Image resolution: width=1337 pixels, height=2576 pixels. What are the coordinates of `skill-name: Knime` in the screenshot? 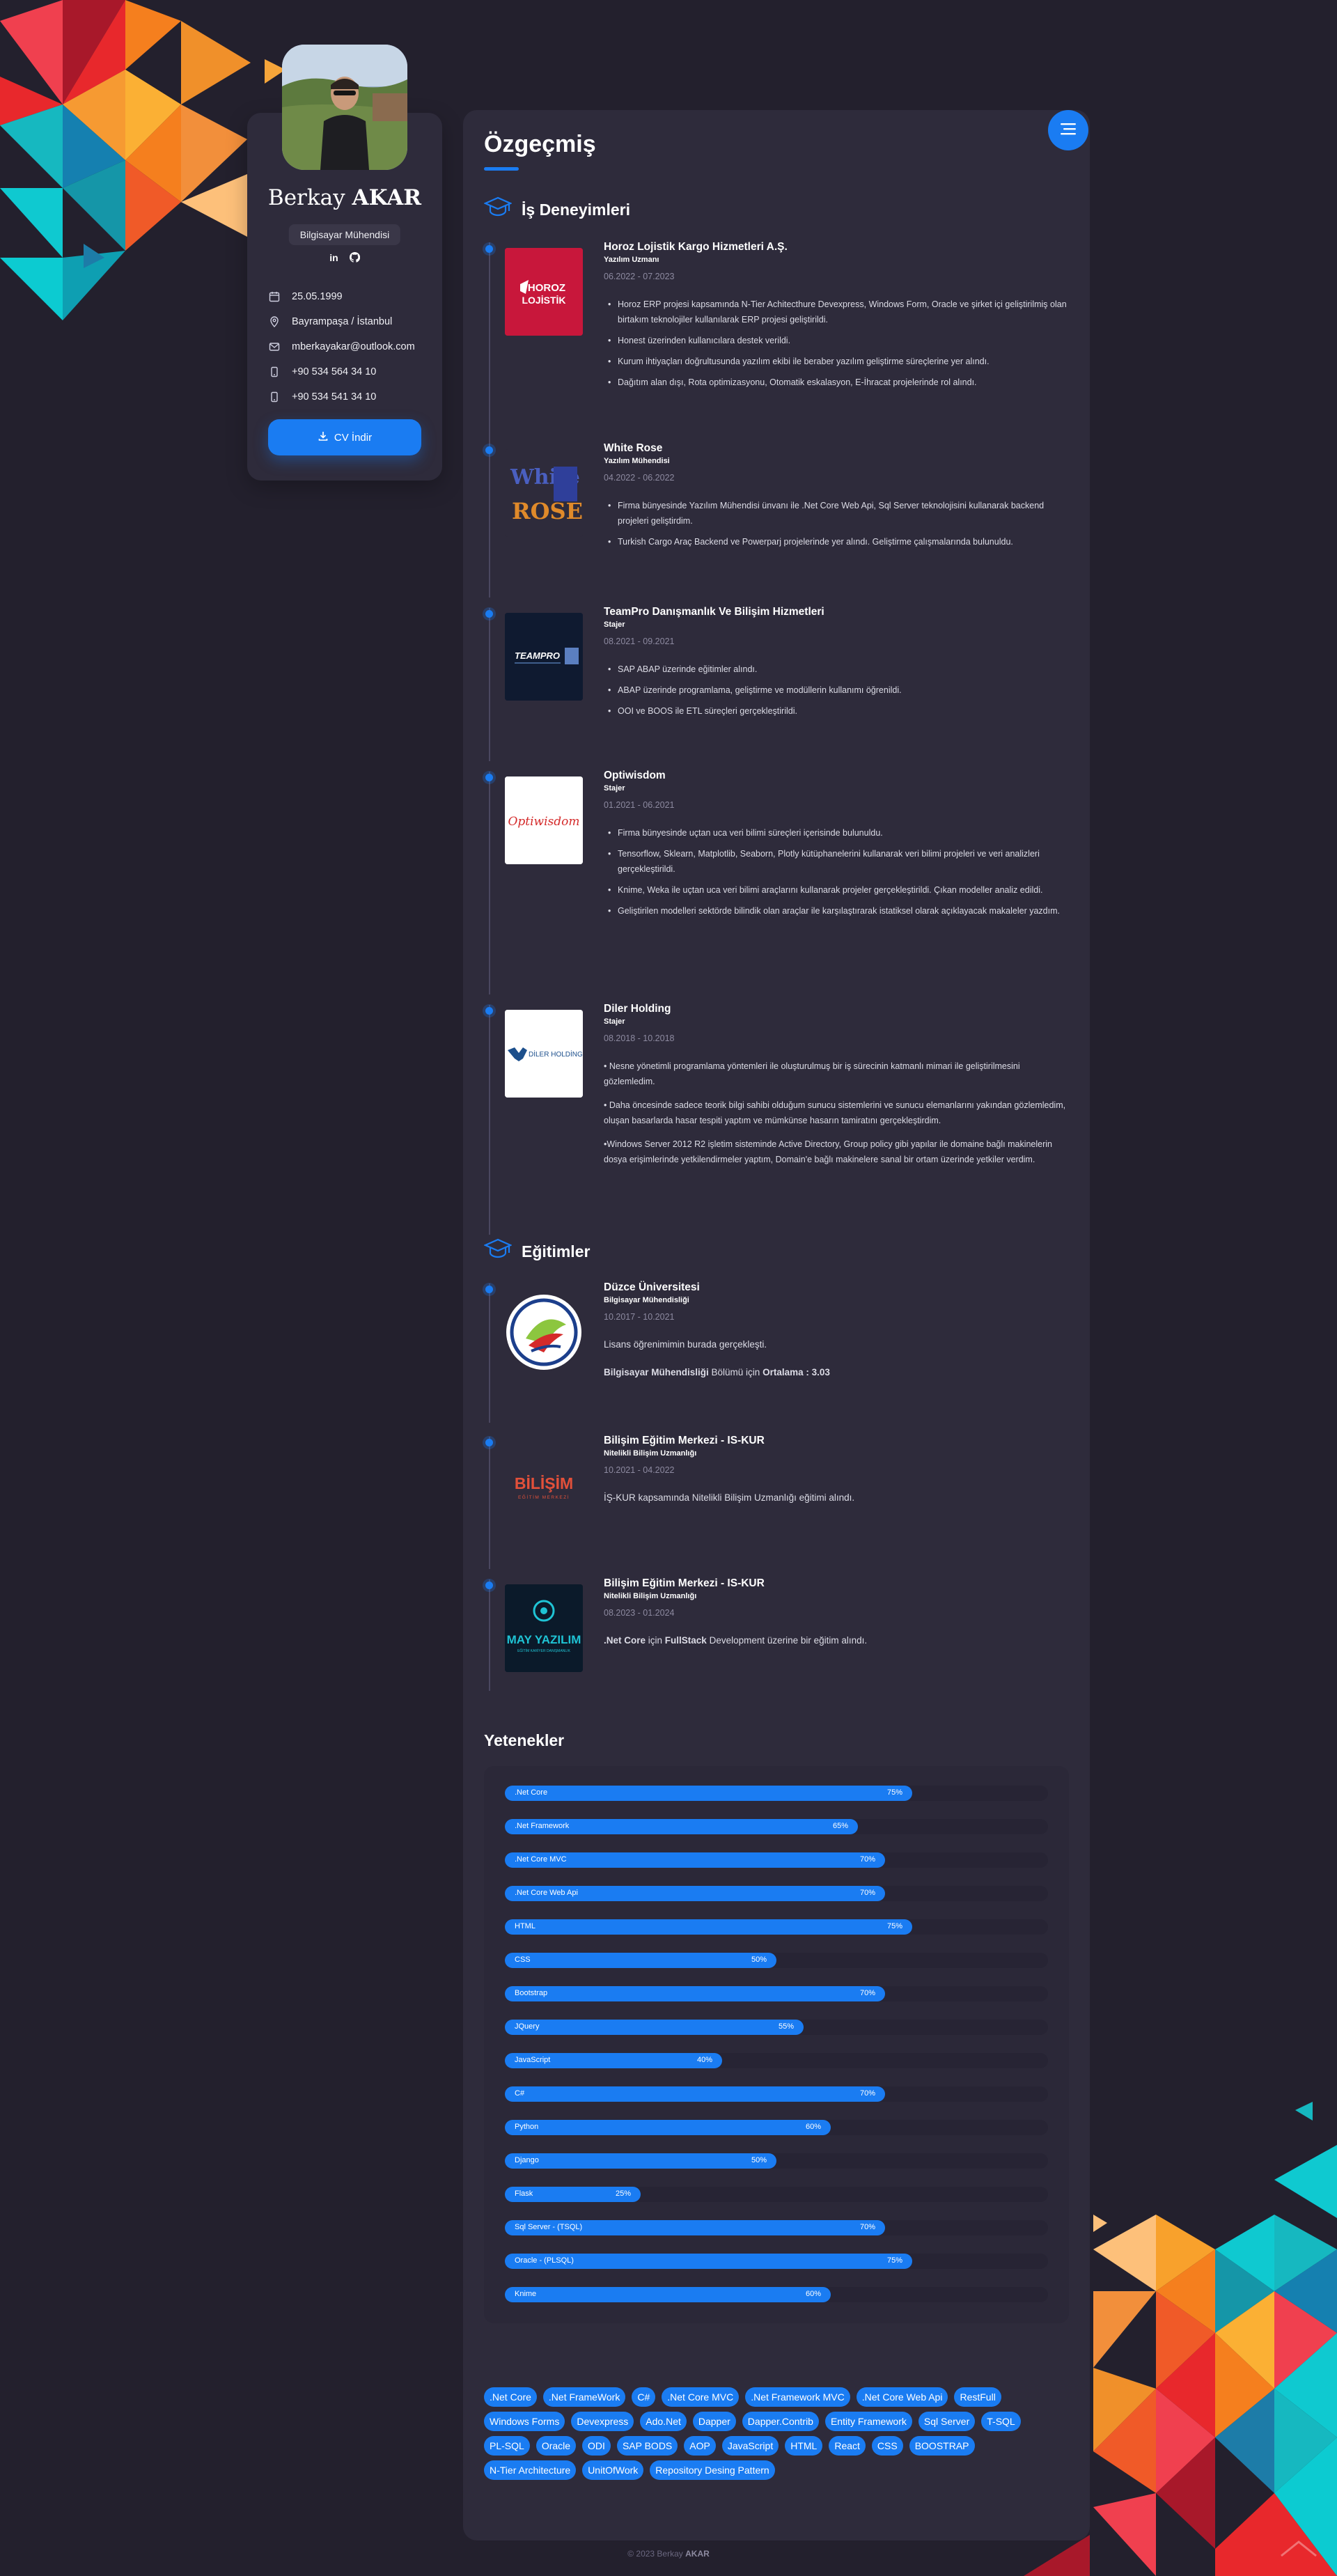 It's located at (526, 2294).